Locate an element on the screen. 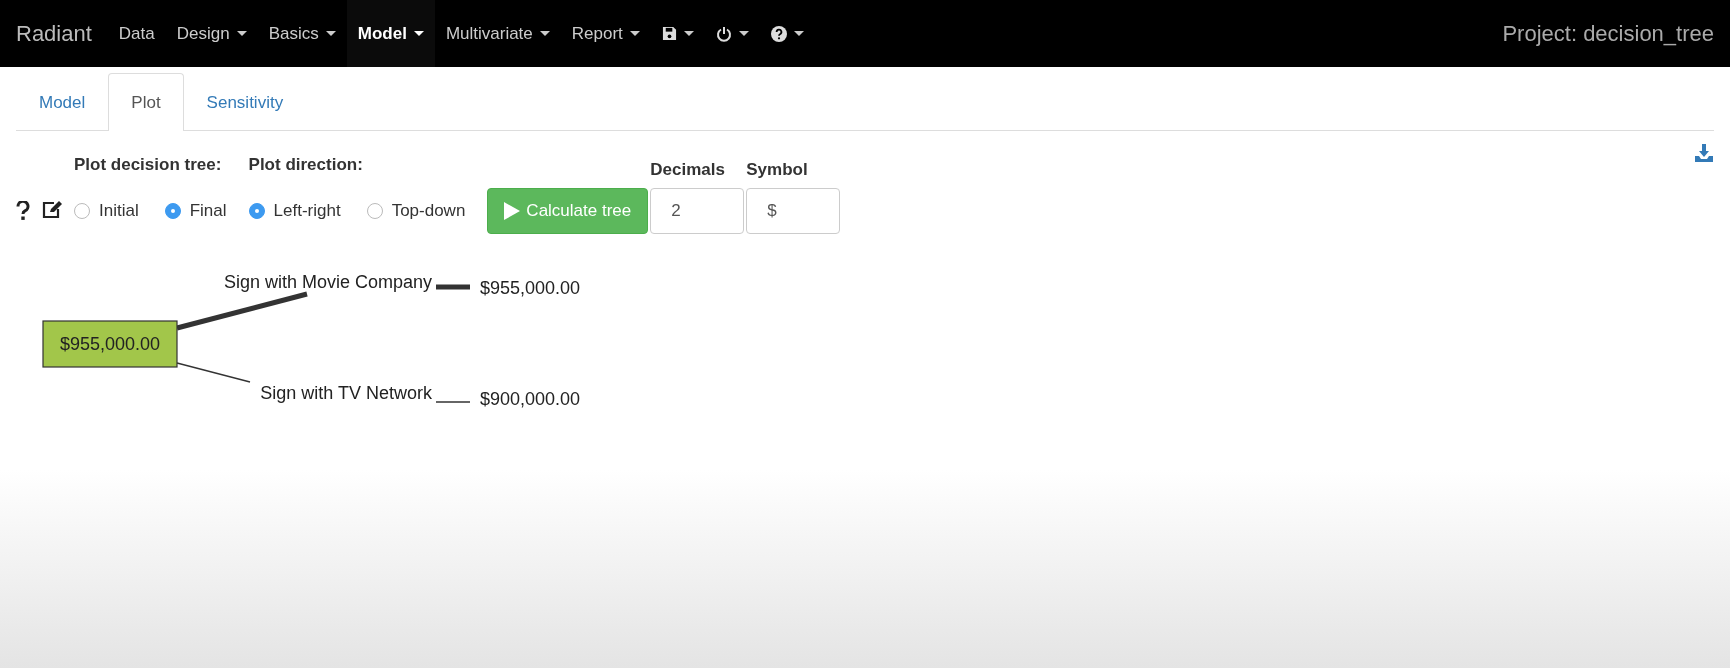  save-icon is located at coordinates (669, 33).